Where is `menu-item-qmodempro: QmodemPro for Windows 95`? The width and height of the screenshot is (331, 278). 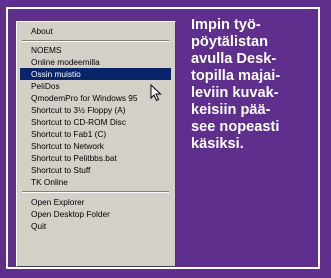 menu-item-qmodempro: QmodemPro for Windows 95 is located at coordinates (95, 98).